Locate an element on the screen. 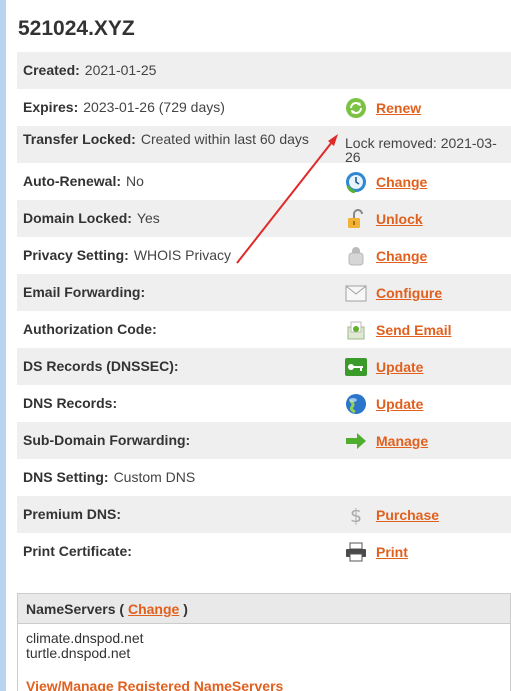 The height and width of the screenshot is (691, 511). domain-title: 521024.XYZ is located at coordinates (76, 28).